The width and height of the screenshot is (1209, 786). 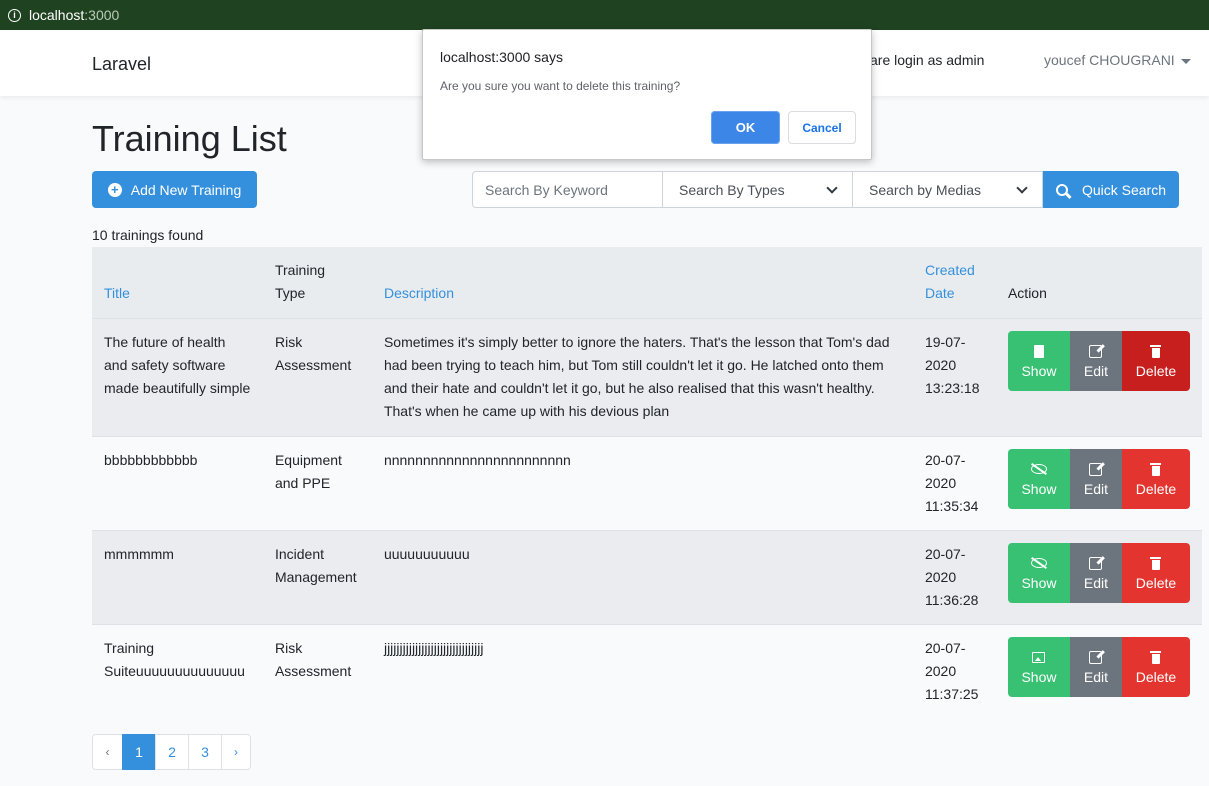 I want to click on cell-created-date: 20-07- 2020 11:37:25, so click(x=954, y=671).